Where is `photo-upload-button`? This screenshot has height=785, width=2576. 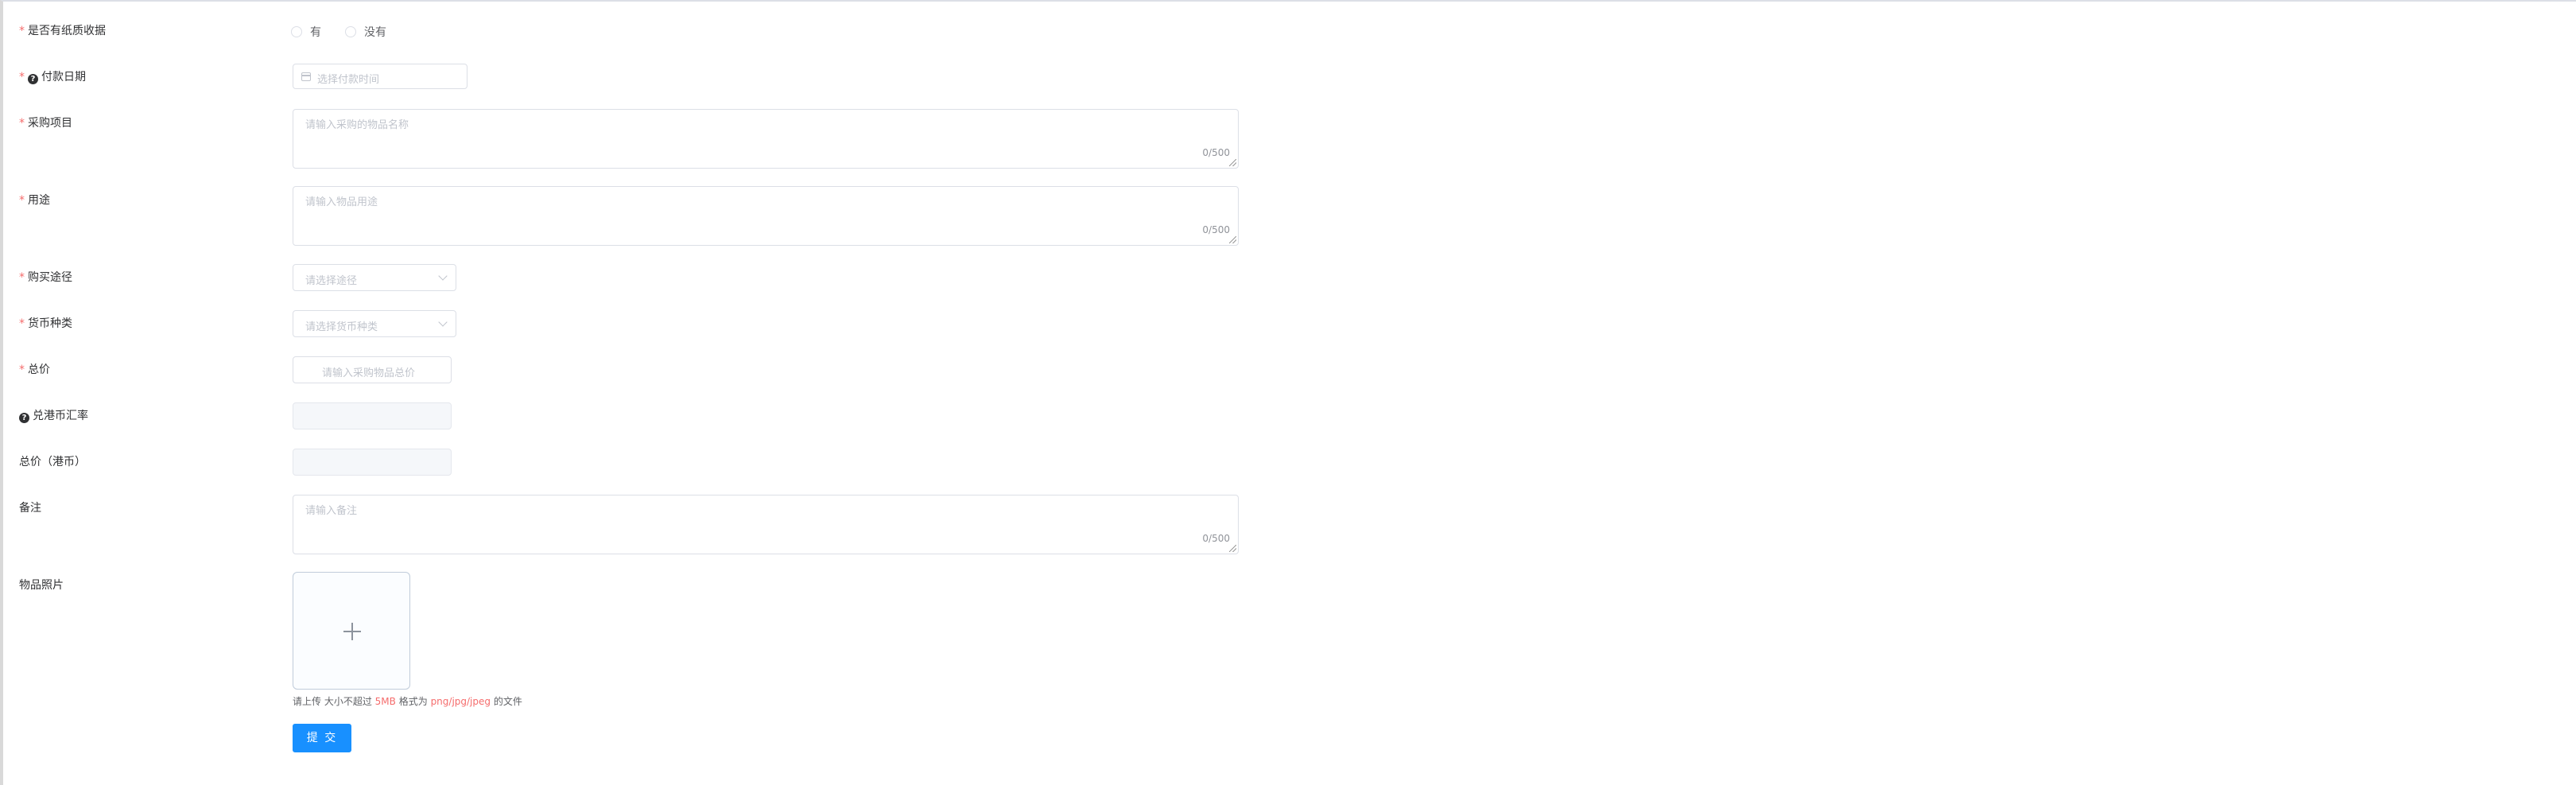
photo-upload-button is located at coordinates (352, 631).